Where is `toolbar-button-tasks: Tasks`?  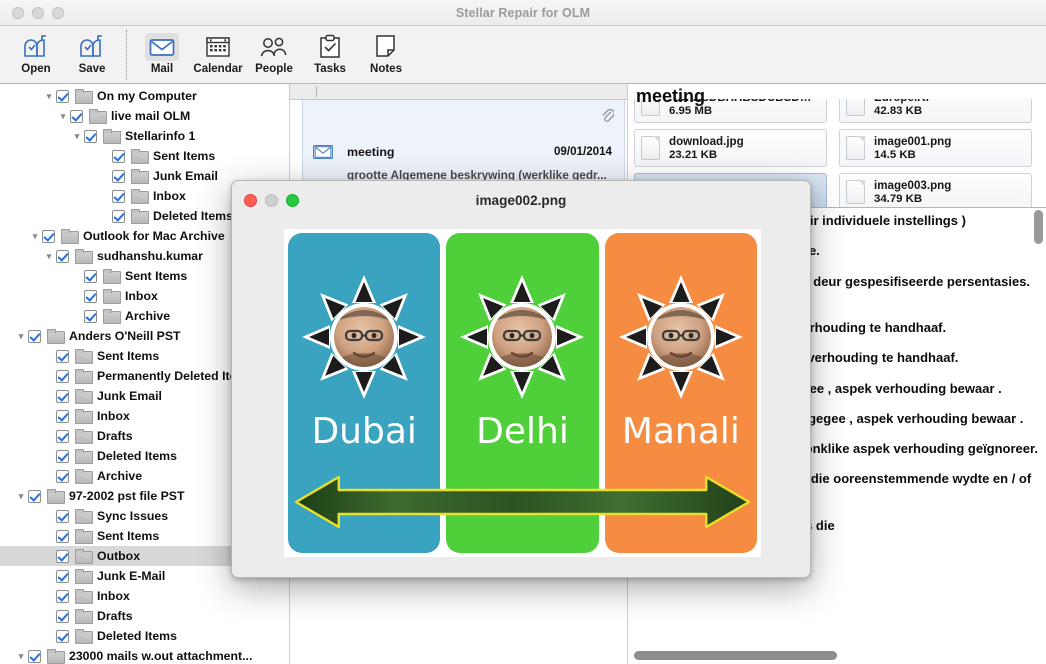 toolbar-button-tasks: Tasks is located at coordinates (330, 52).